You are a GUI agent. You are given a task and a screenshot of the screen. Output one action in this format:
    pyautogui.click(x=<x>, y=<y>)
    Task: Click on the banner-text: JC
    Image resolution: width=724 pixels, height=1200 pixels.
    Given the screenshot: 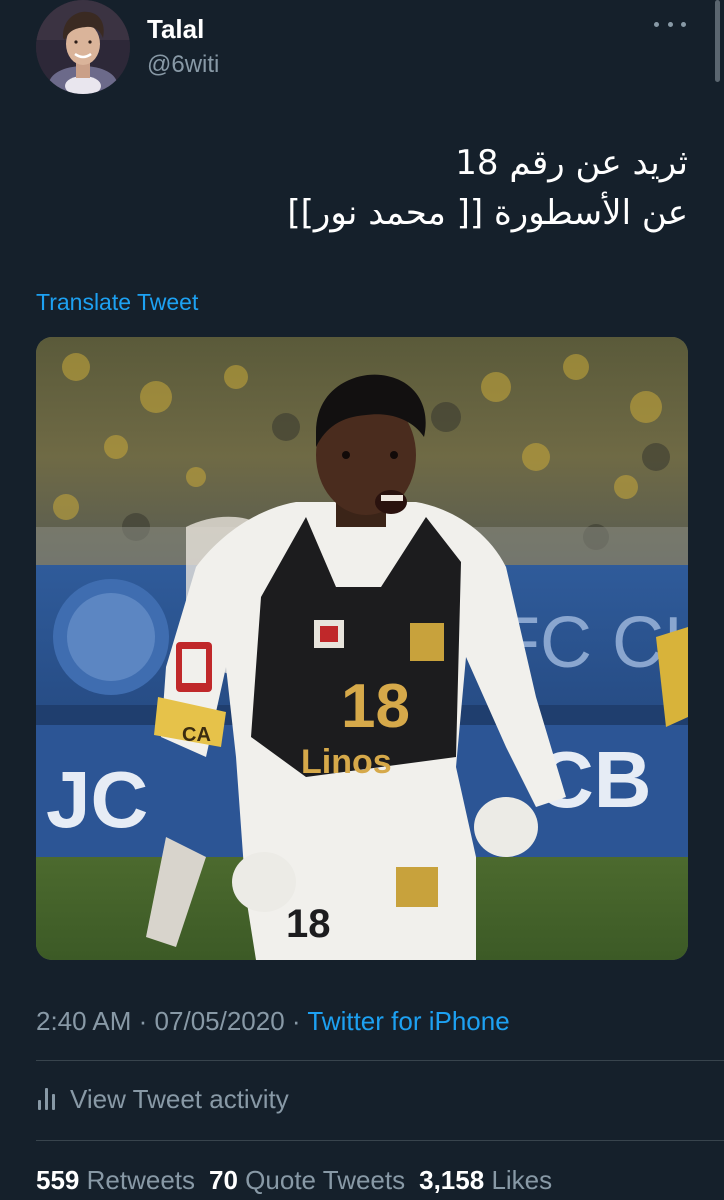 What is the action you would take?
    pyautogui.click(x=97, y=799)
    